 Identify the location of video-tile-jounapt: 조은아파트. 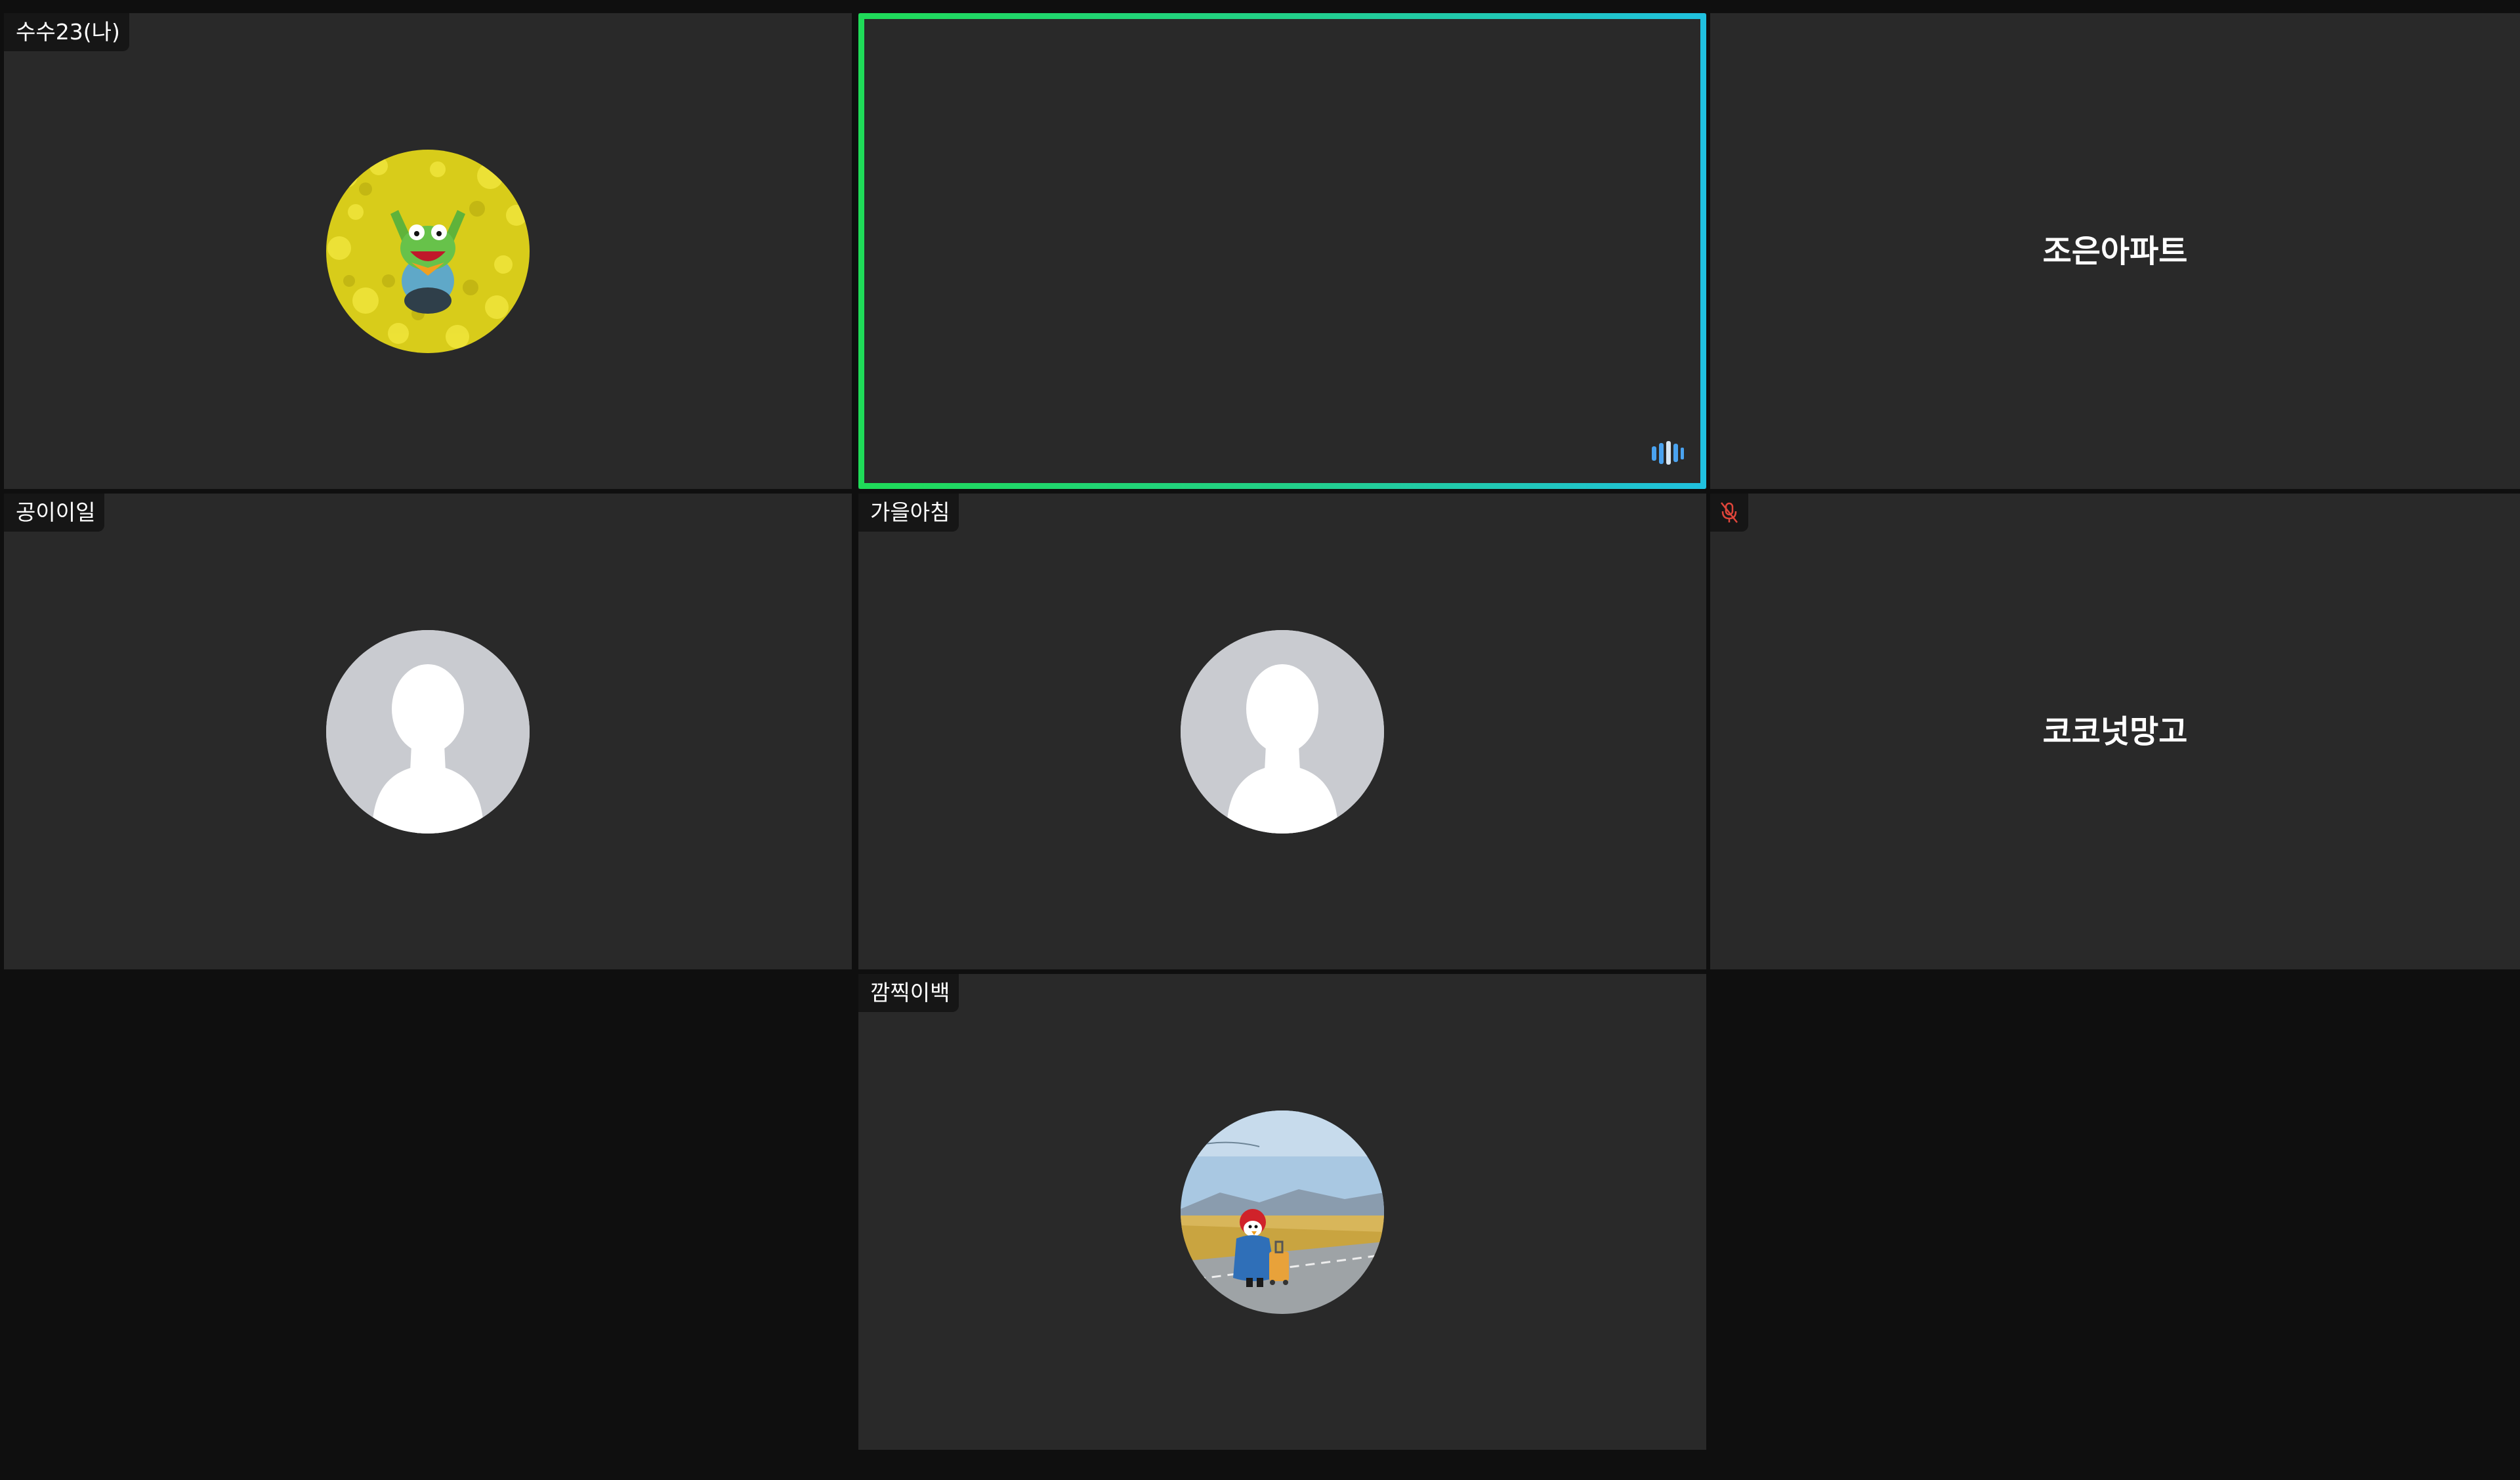
(2115, 251).